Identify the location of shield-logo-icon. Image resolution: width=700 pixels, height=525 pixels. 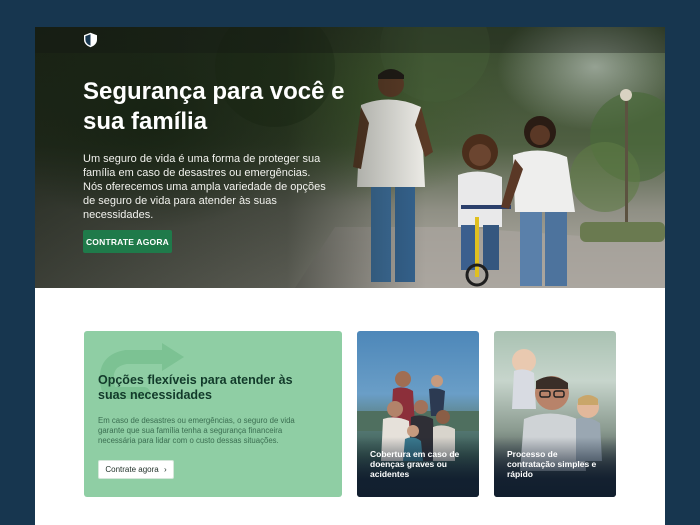
(90, 40).